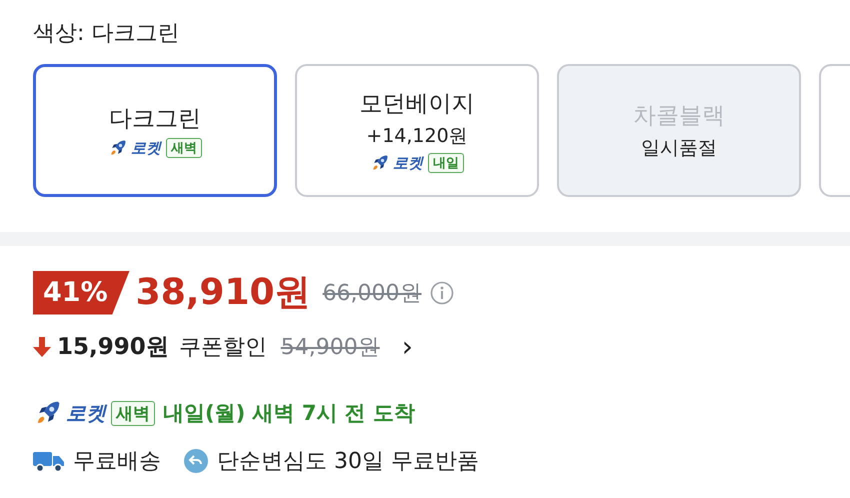  I want to click on option-card: 다크그린 로켓 새벽, so click(155, 130).